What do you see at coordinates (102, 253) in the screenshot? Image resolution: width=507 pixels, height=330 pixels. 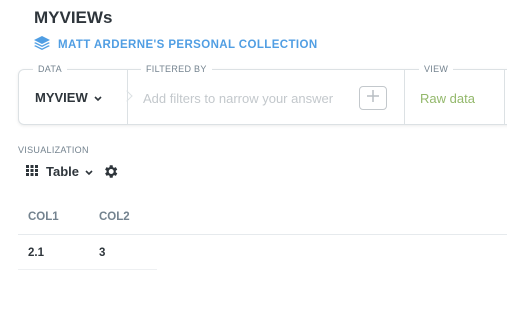 I see `table-cell: 3` at bounding box center [102, 253].